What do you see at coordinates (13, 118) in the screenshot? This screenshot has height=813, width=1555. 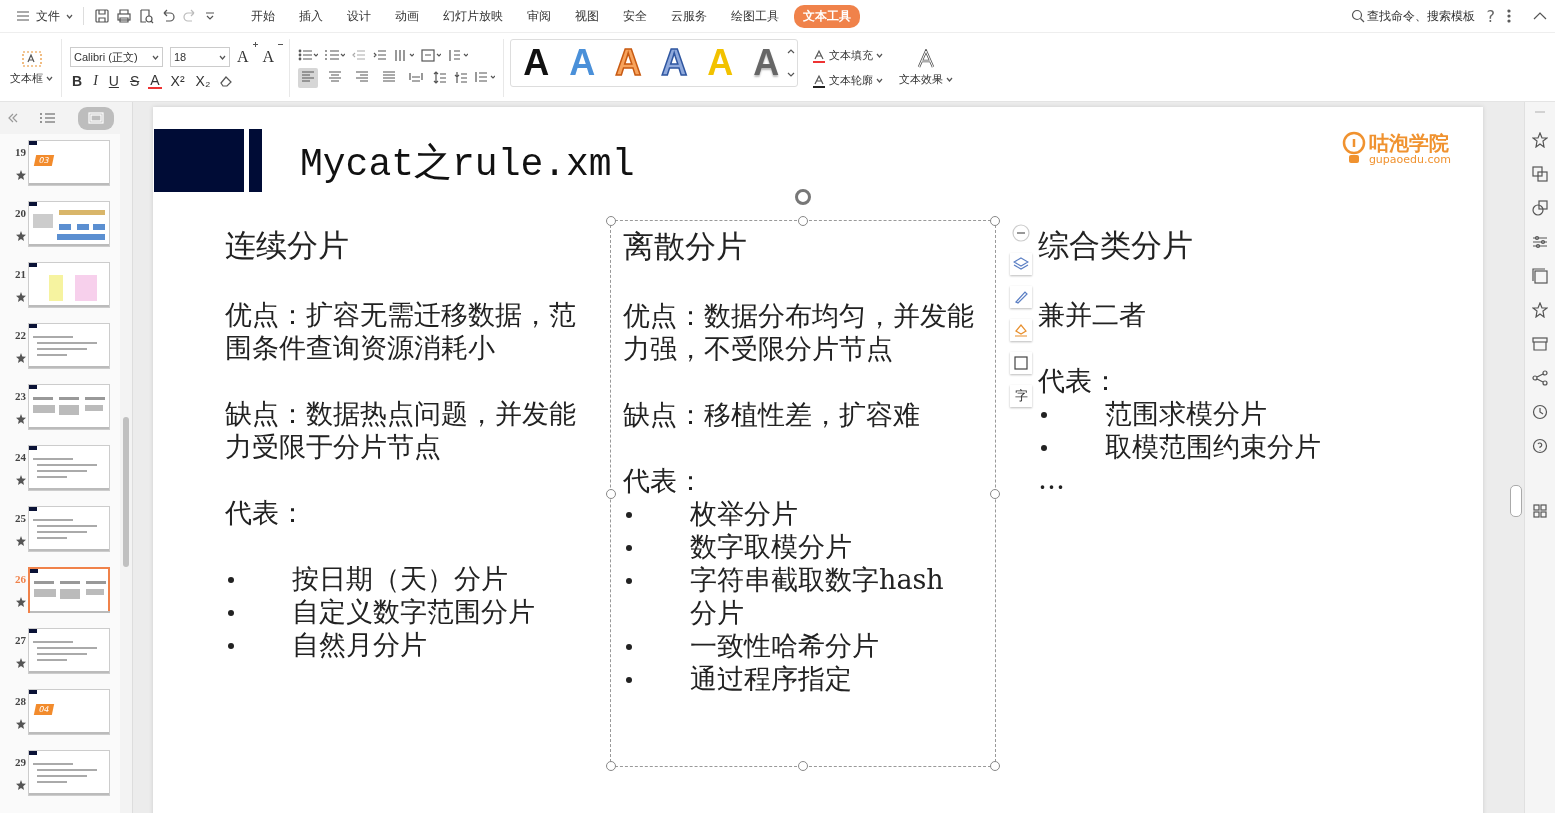 I see `collapse-panel-icon` at bounding box center [13, 118].